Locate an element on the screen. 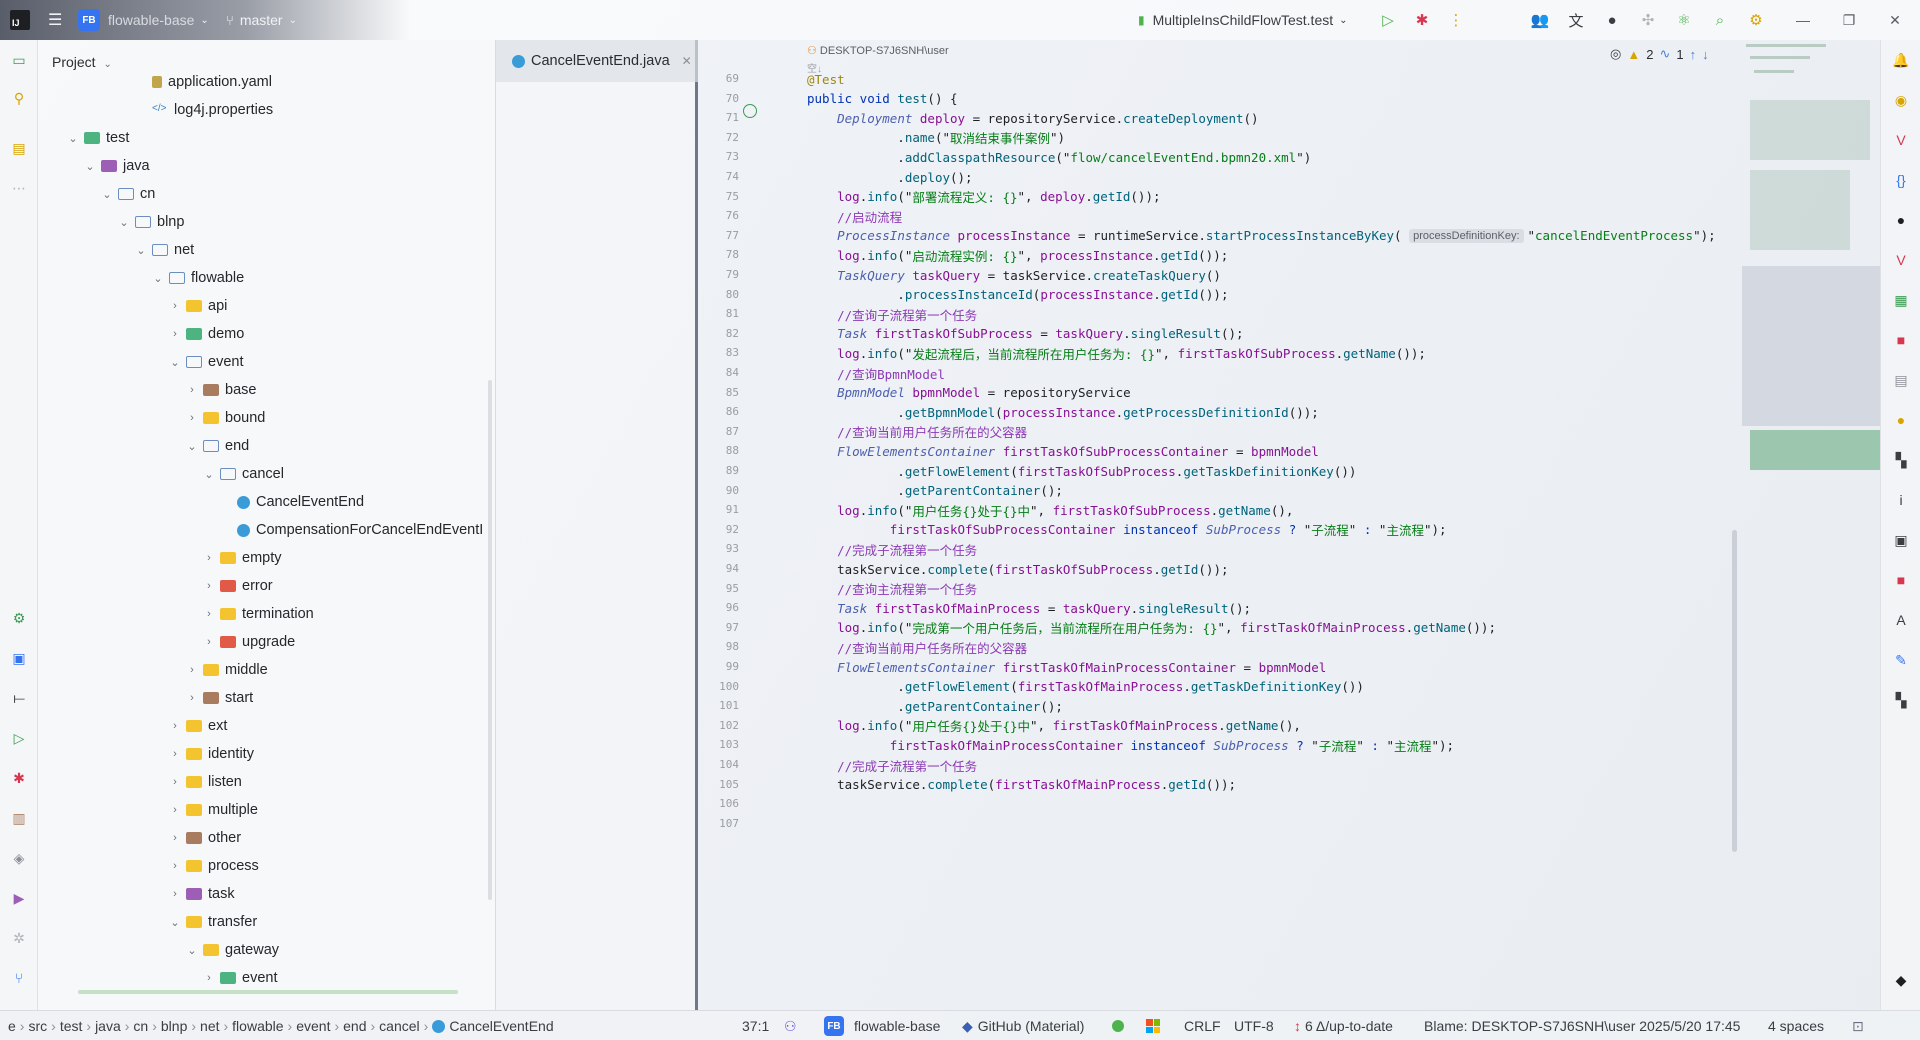 This screenshot has height=1040, width=1920. tree-item: ⌄ java is located at coordinates (116, 166).